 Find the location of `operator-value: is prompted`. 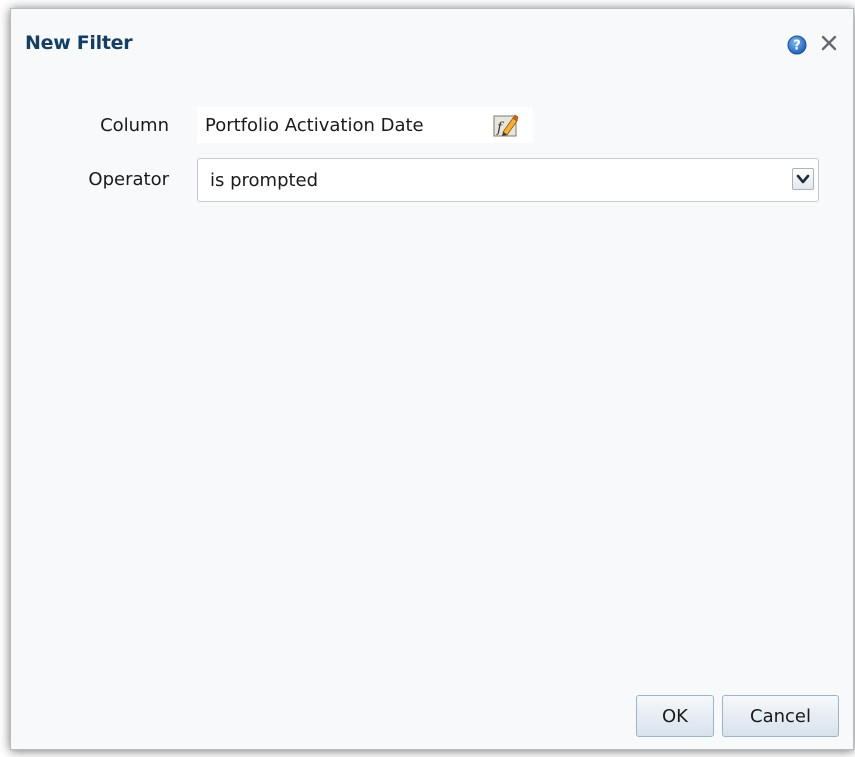

operator-value: is prompted is located at coordinates (264, 180).